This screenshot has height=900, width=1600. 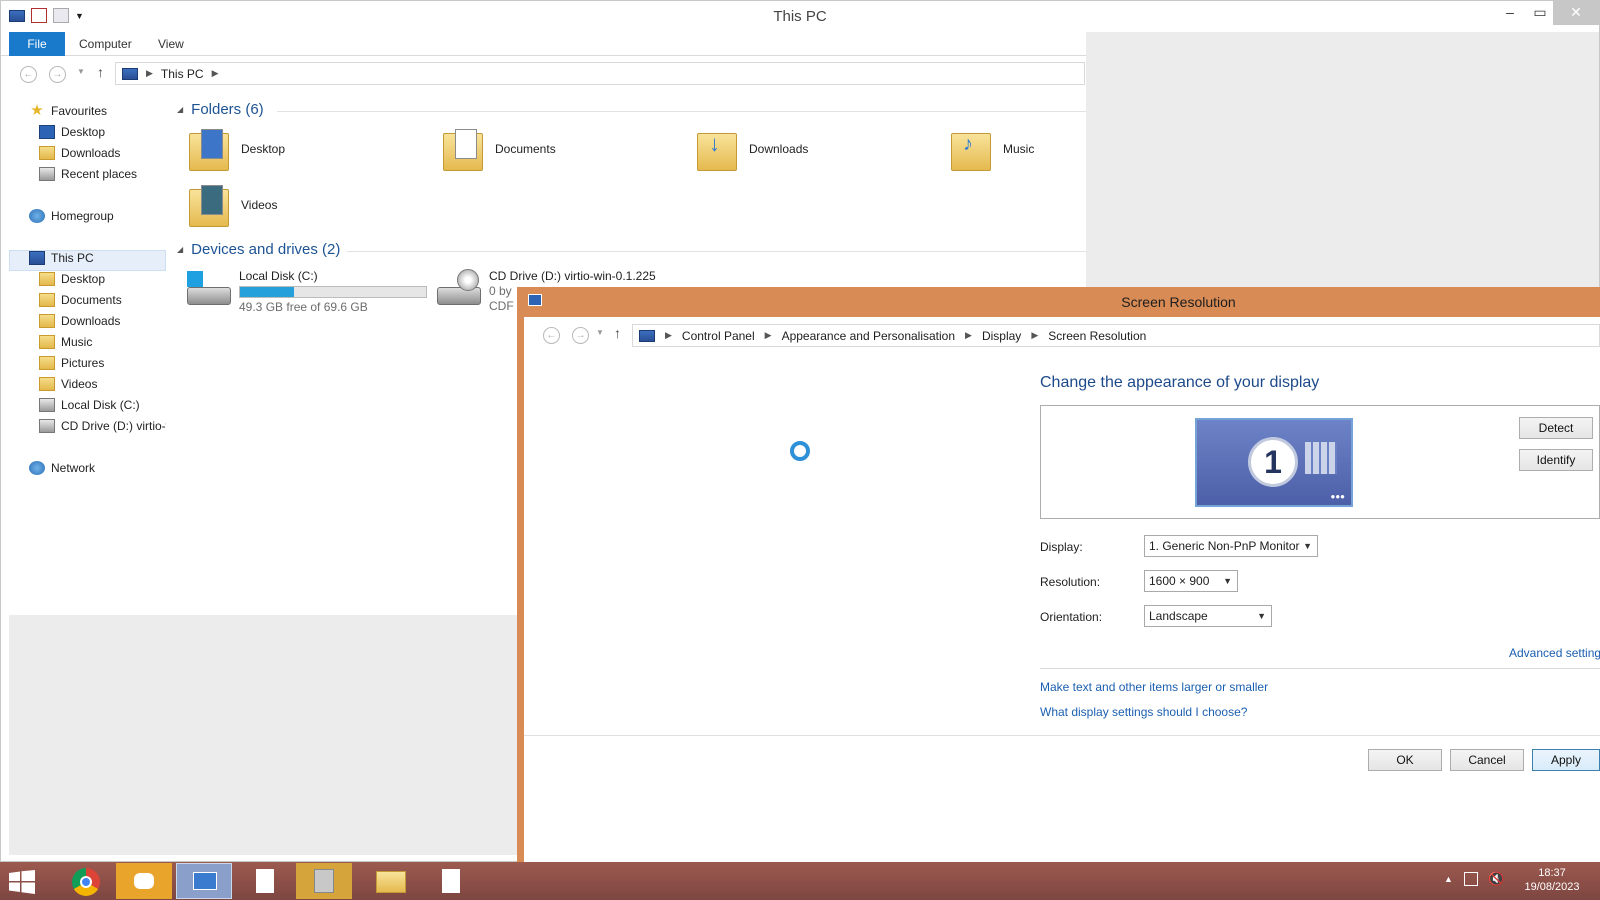 I want to click on ok-button: OK, so click(x=1405, y=760).